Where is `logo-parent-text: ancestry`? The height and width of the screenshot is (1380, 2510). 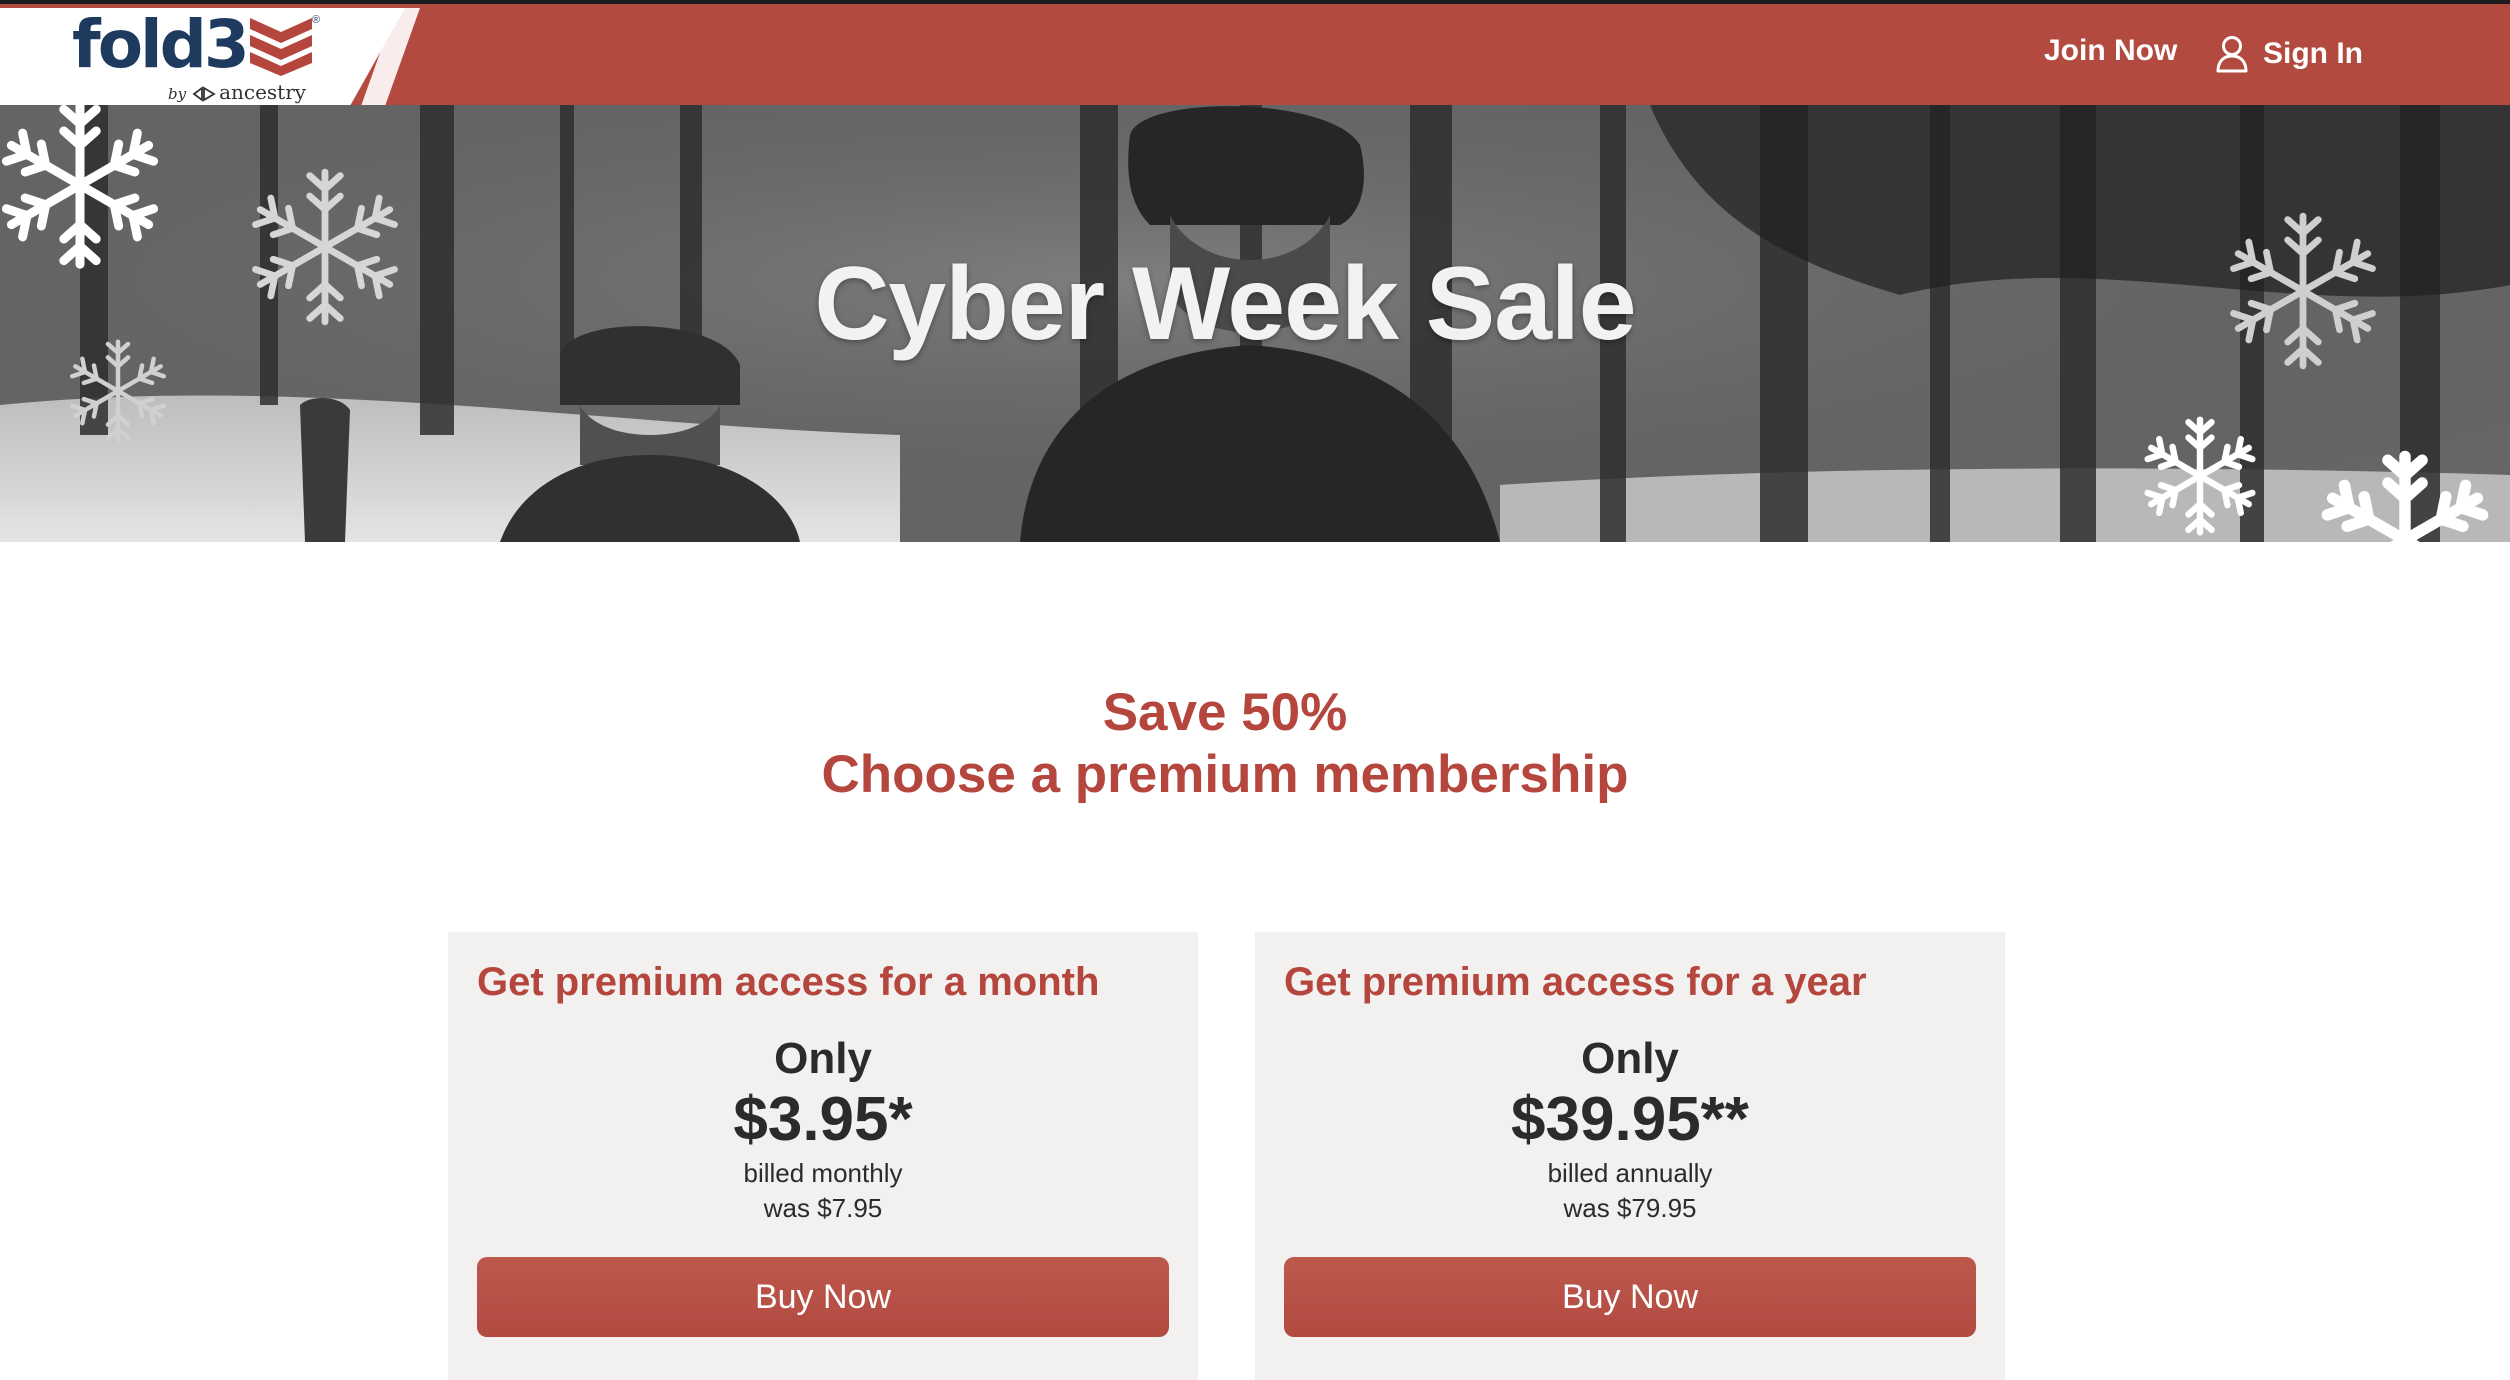
logo-parent-text: ancestry is located at coordinates (263, 92).